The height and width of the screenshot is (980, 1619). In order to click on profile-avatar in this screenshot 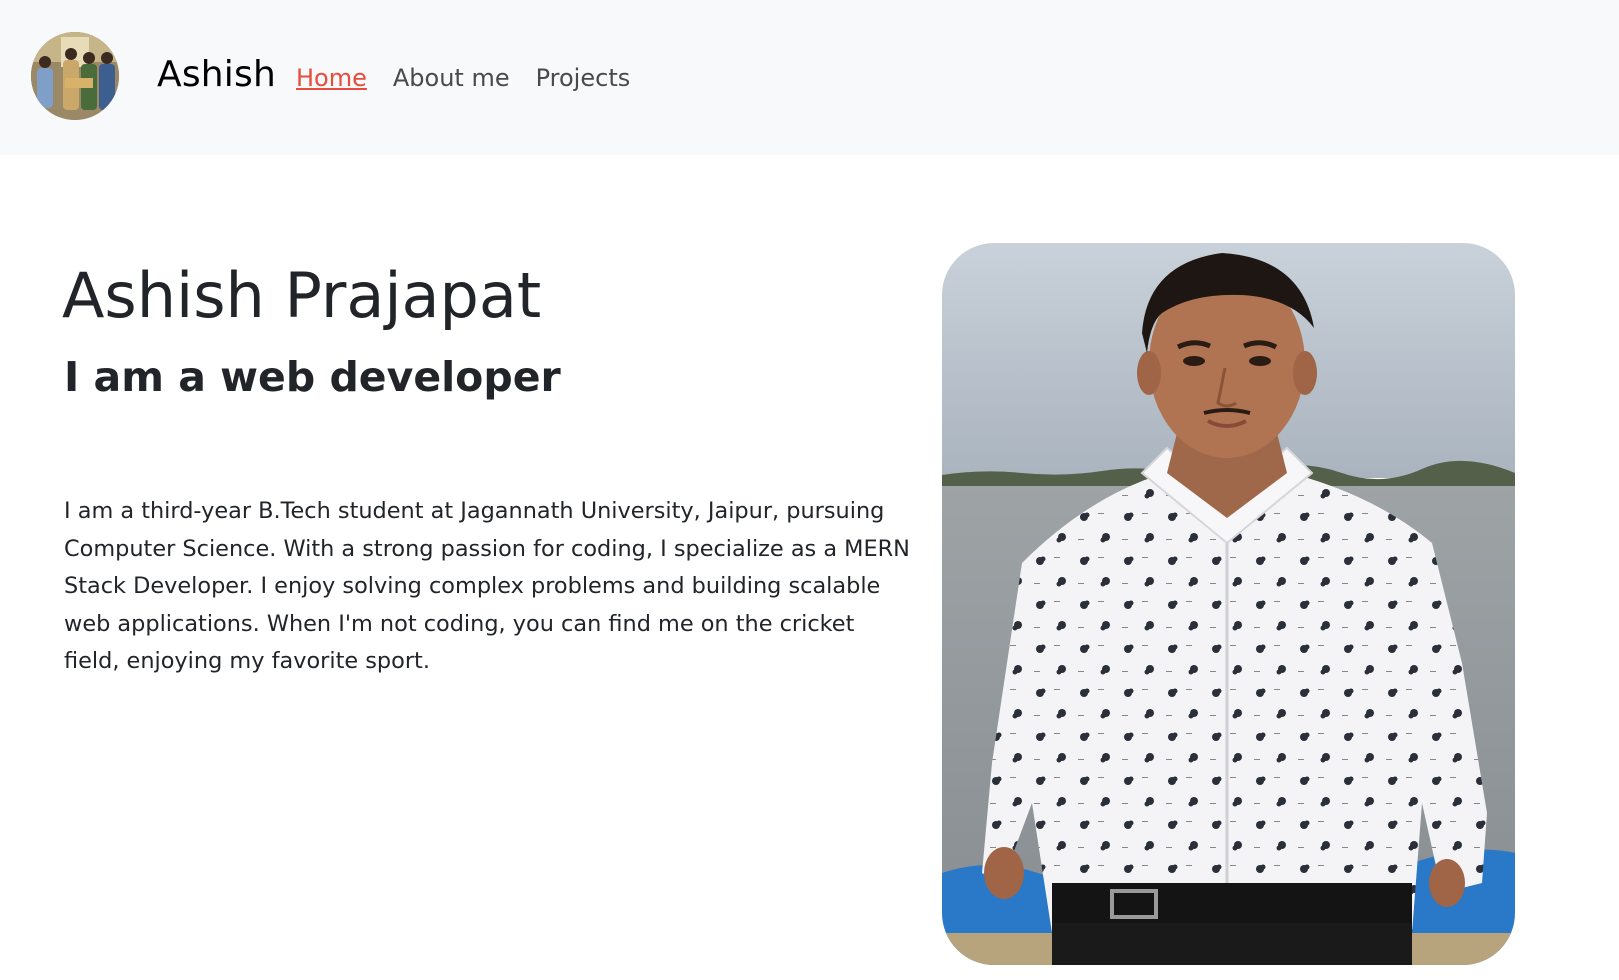, I will do `click(75, 76)`.